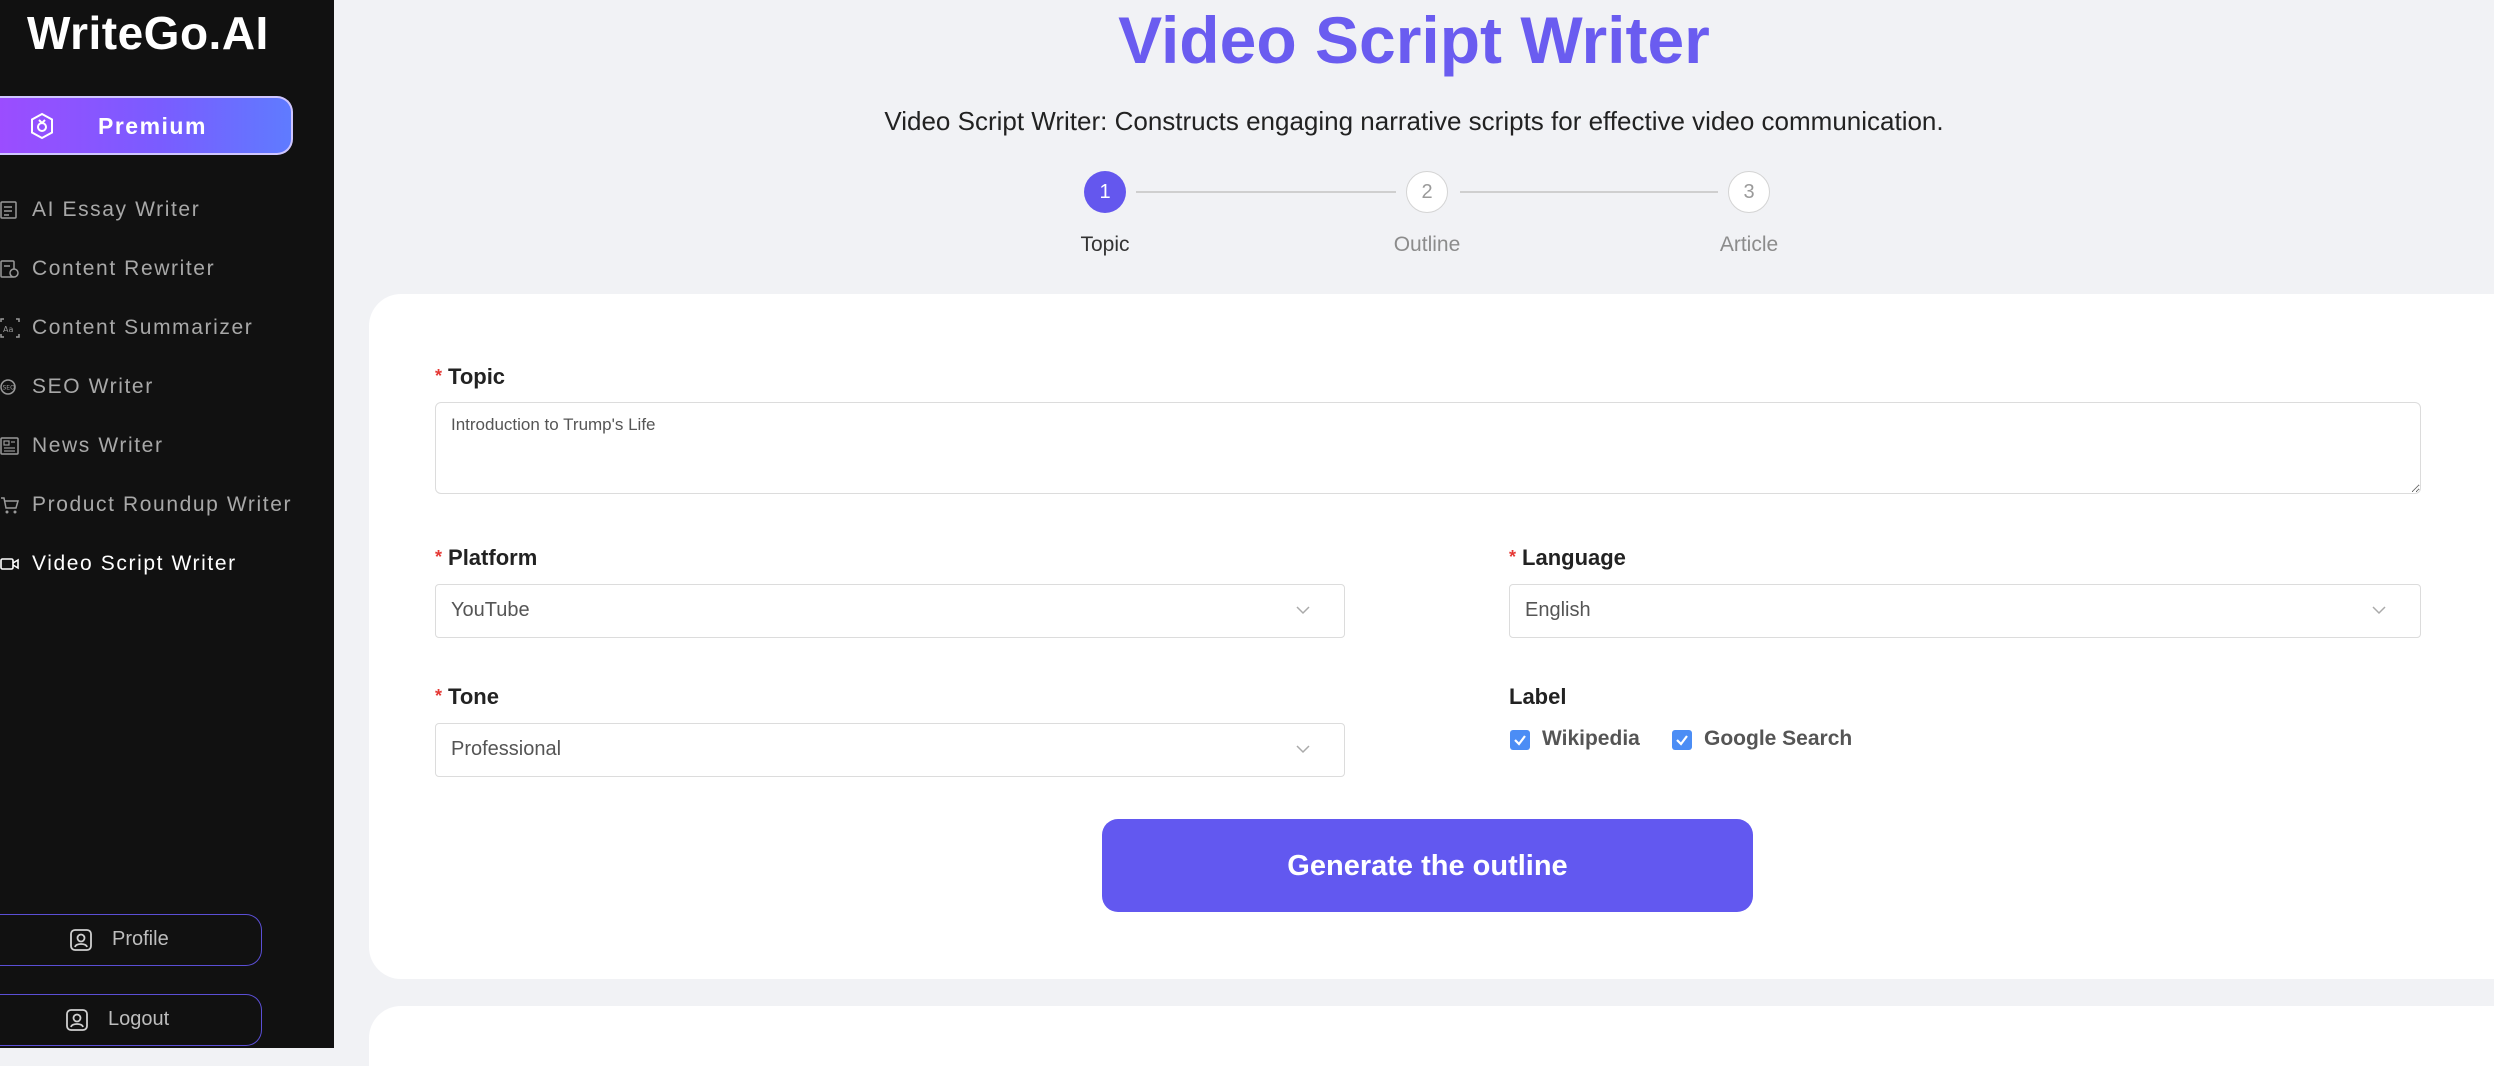  I want to click on svg-text: Aa, so click(8, 329).